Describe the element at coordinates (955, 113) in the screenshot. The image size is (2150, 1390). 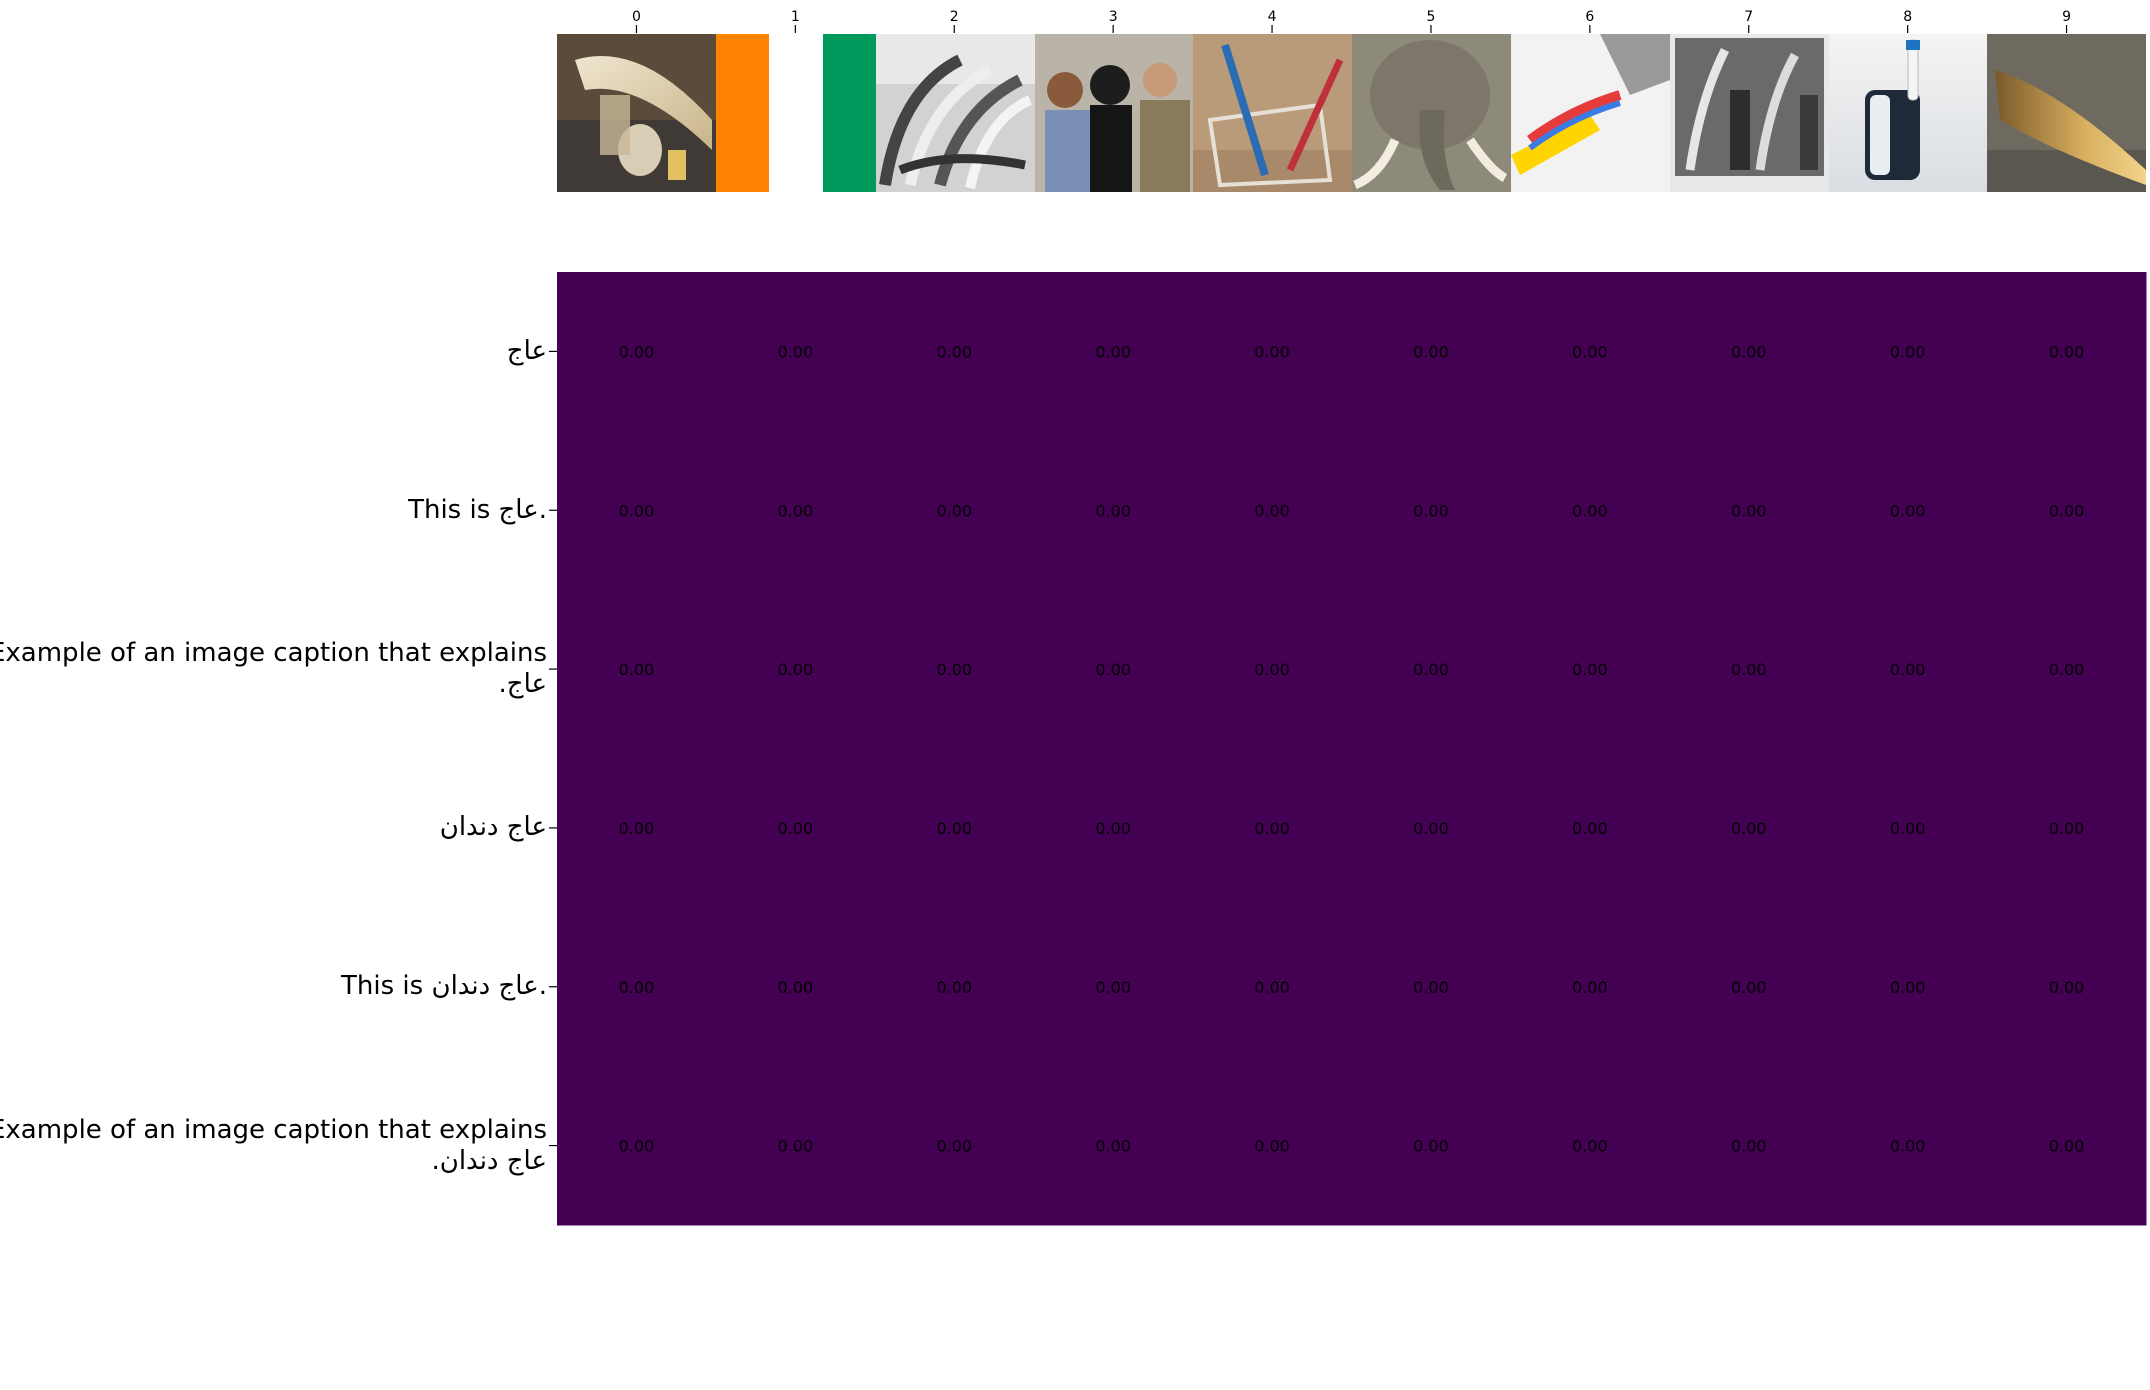
I see `thumbnail-stacked-tusks` at that location.